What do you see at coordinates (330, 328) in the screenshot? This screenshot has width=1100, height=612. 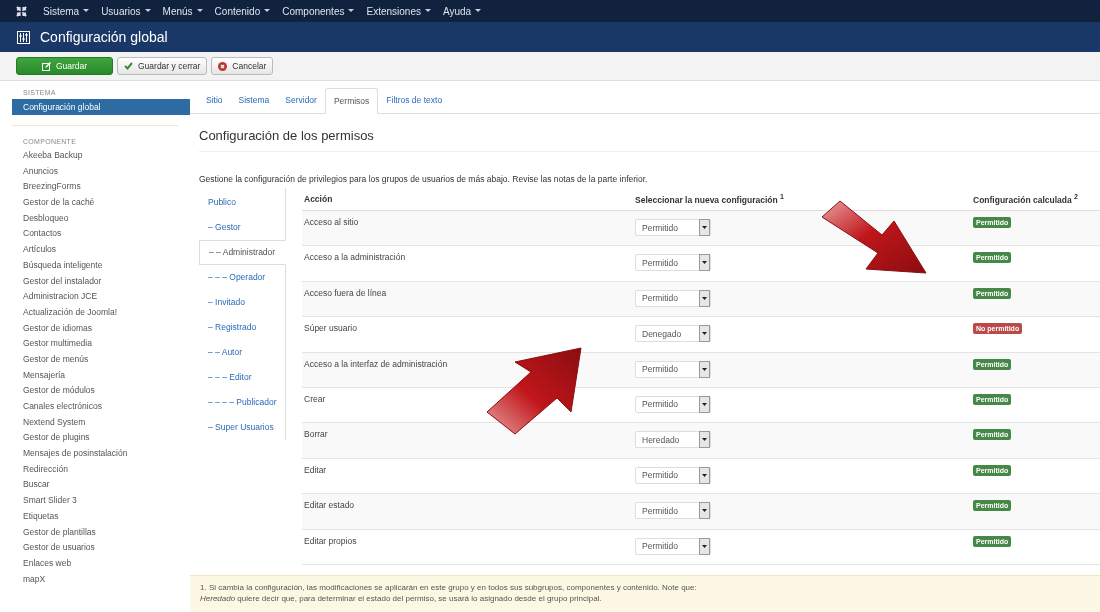 I see `action-label: Súper usuario` at bounding box center [330, 328].